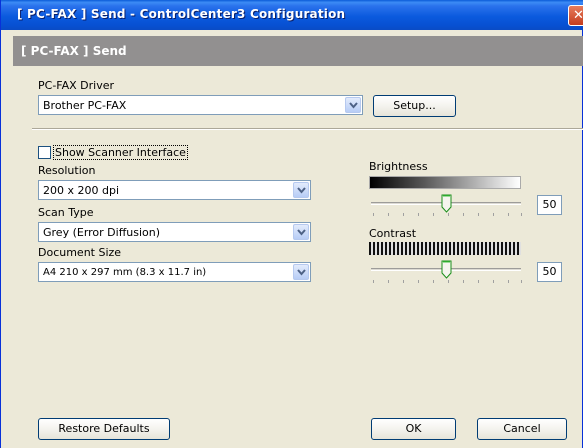 This screenshot has height=448, width=583. Describe the element at coordinates (76, 85) in the screenshot. I see `driver-label: PC-FAX Driver` at that location.